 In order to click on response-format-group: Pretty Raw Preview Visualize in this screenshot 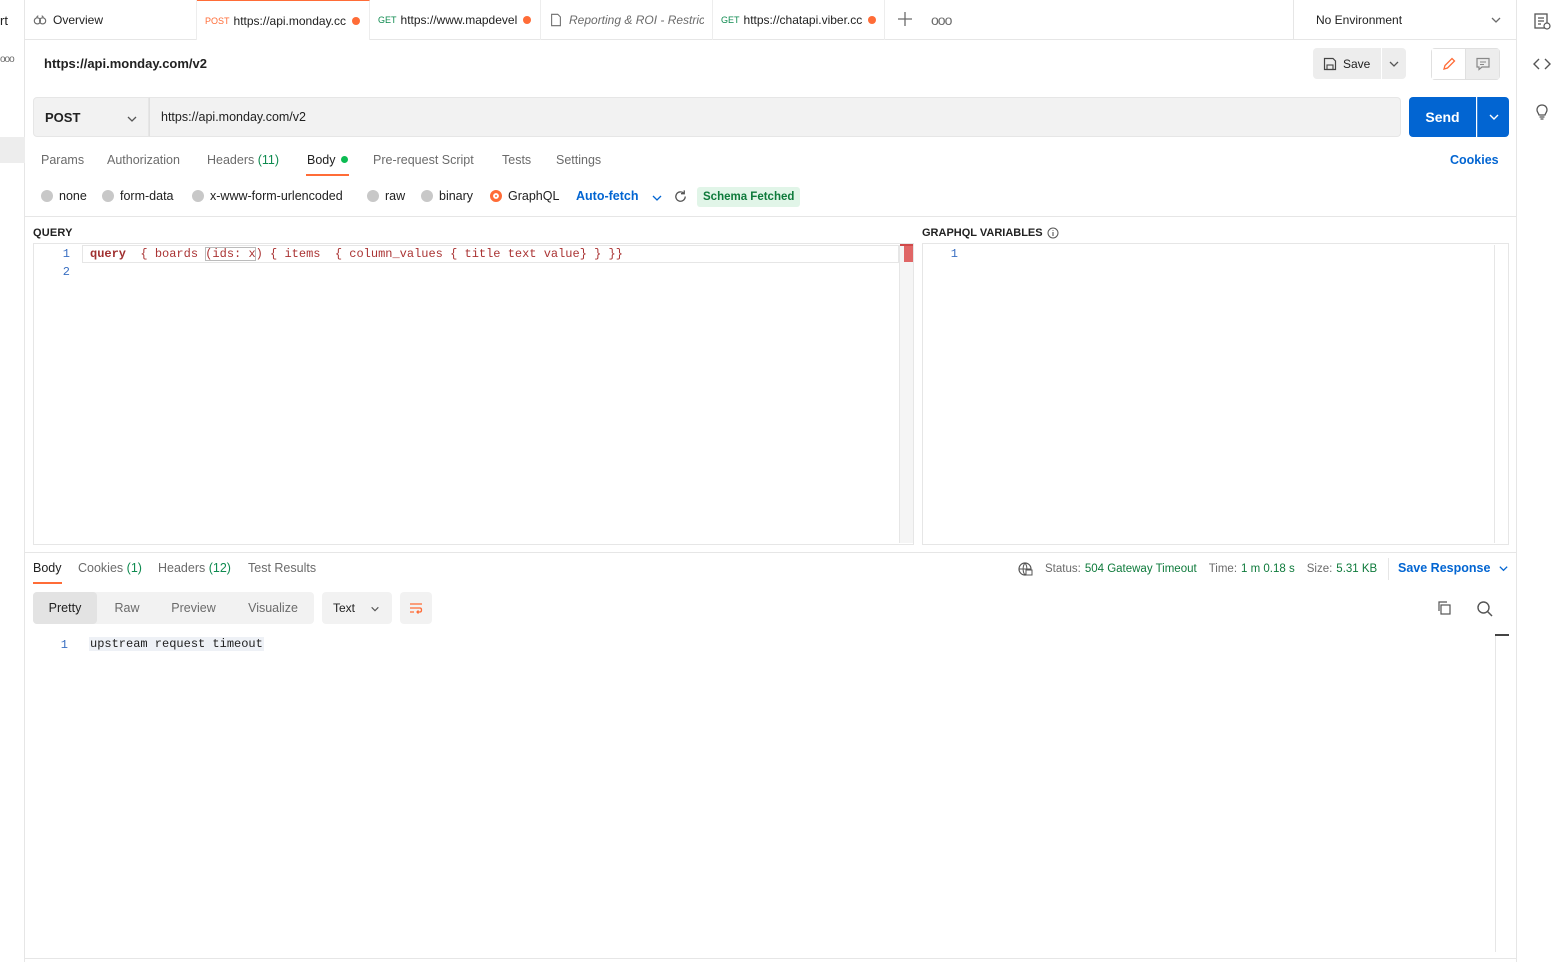, I will do `click(173, 608)`.